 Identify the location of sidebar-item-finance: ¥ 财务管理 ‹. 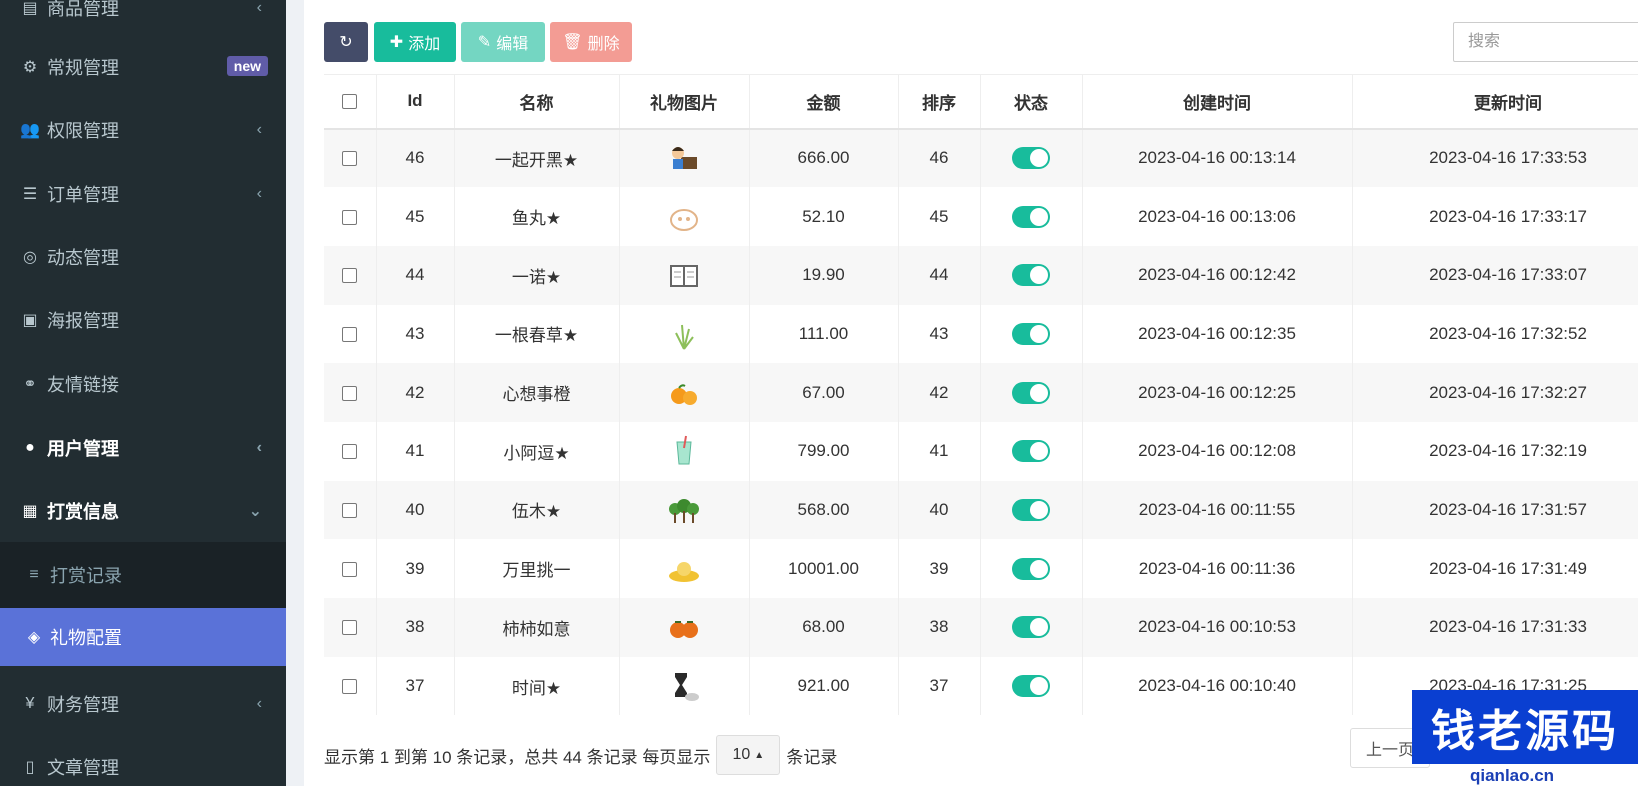
(143, 703).